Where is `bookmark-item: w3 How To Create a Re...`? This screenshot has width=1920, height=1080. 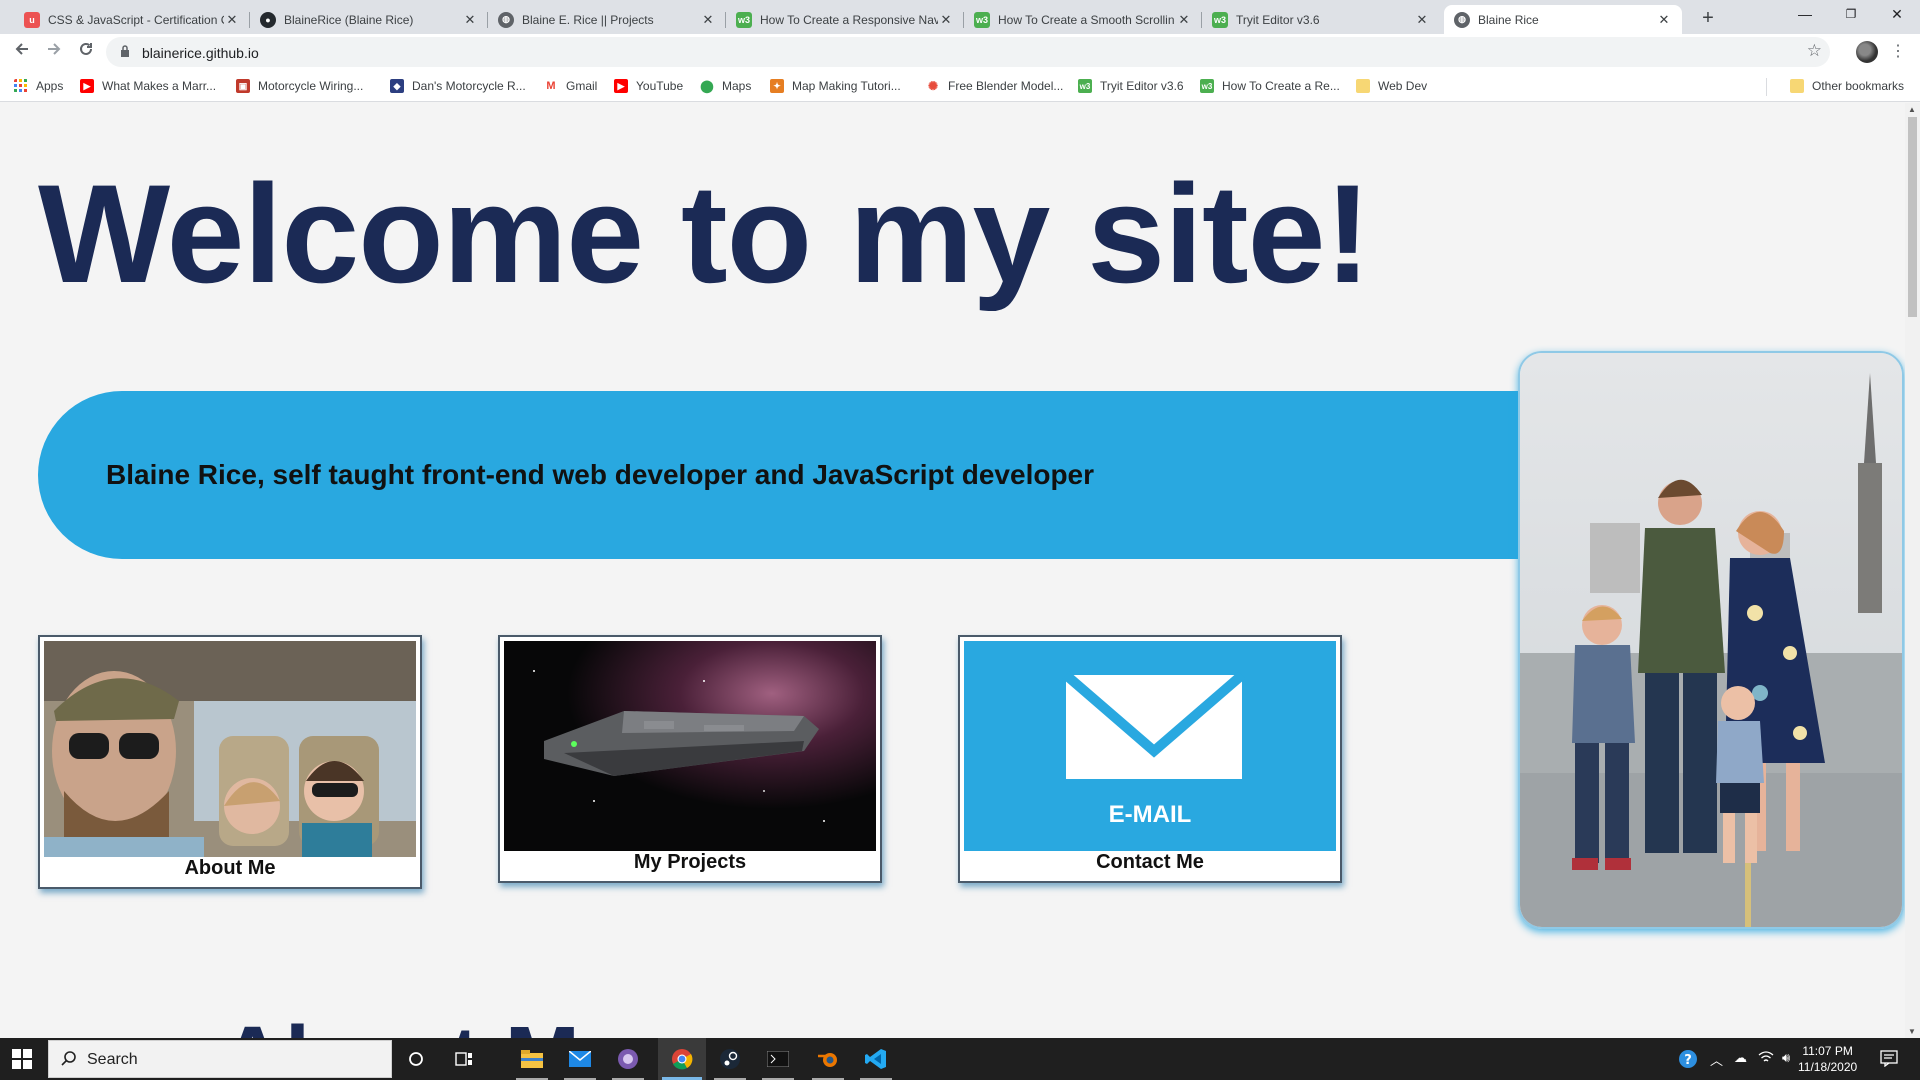
bookmark-item: w3 How To Create a Re... is located at coordinates (1270, 86).